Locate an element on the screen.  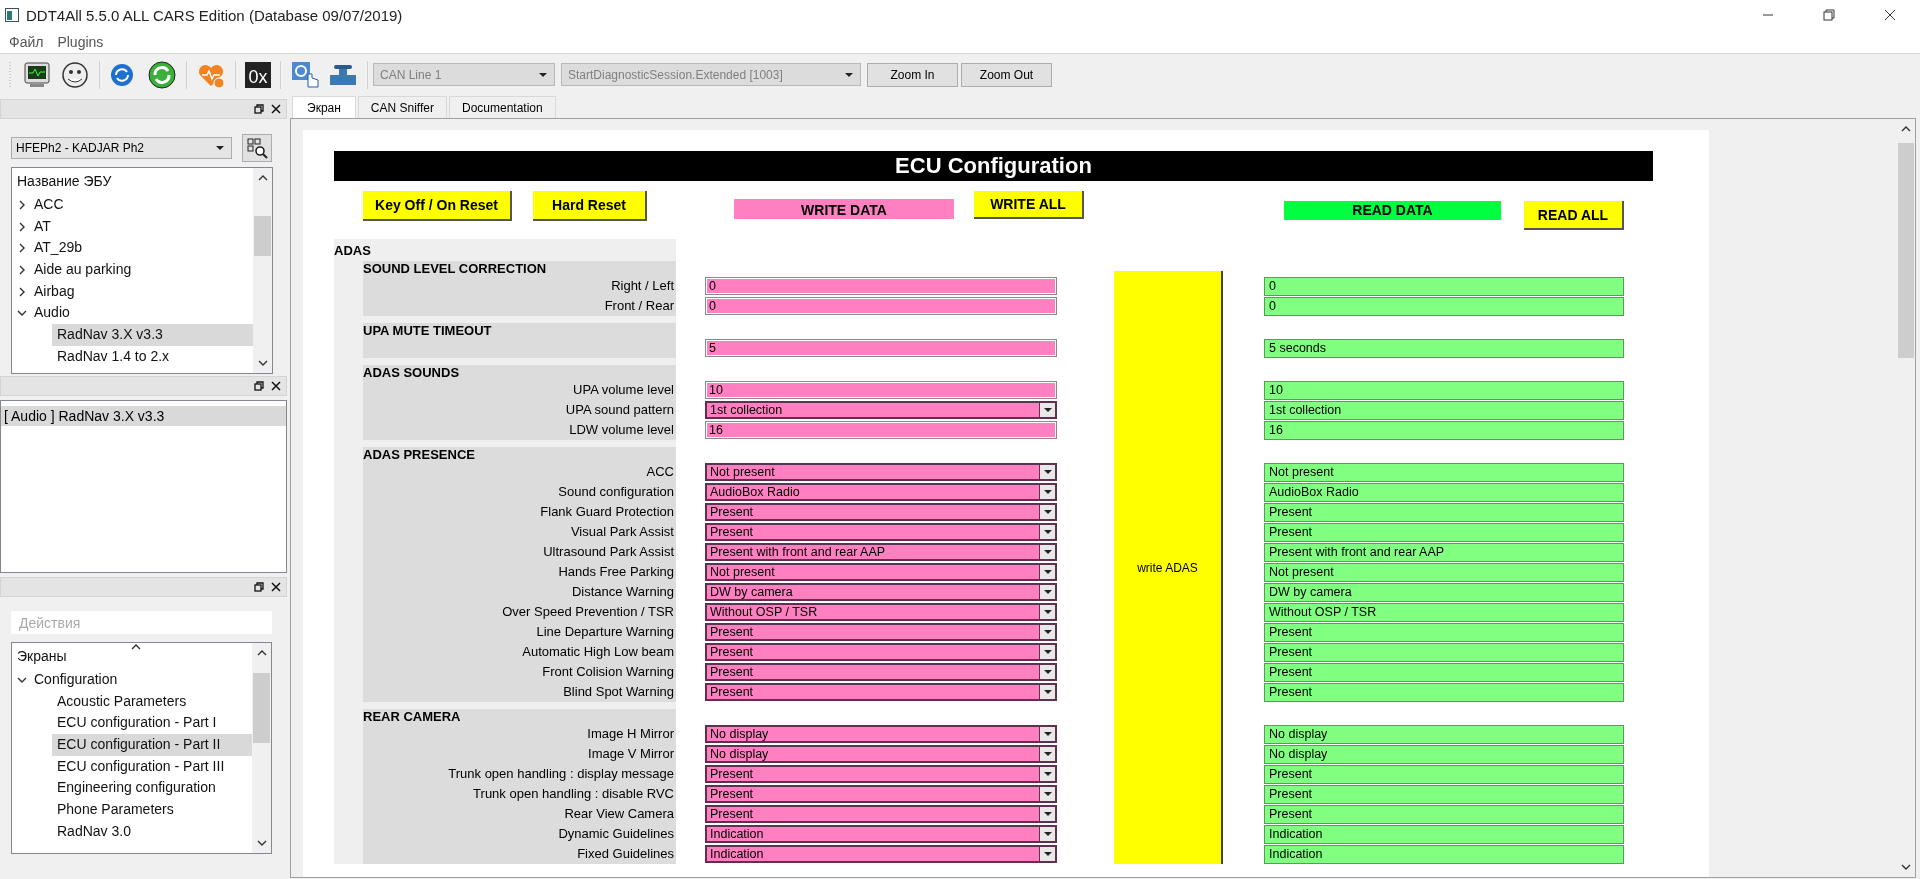
dropdown: 1st collection is located at coordinates (881, 410).